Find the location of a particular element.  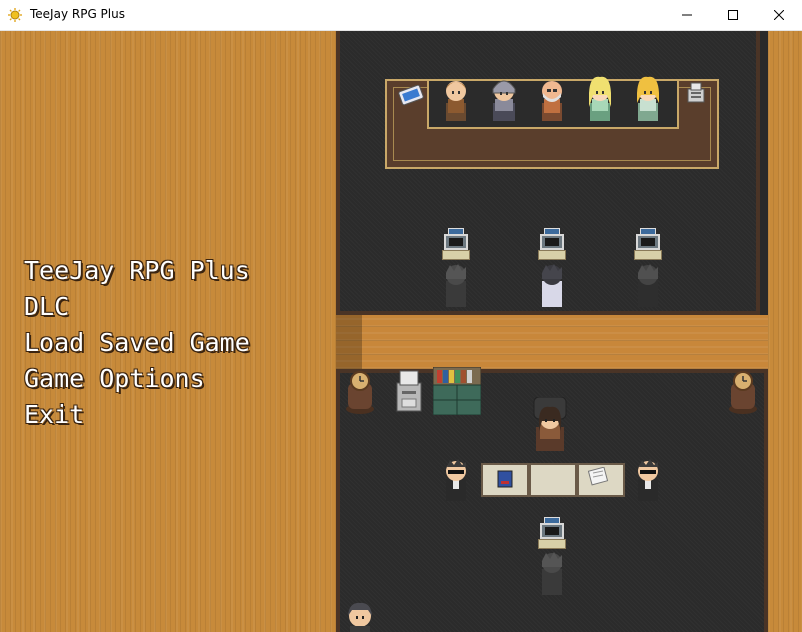

telephone-icon is located at coordinates (696, 92).